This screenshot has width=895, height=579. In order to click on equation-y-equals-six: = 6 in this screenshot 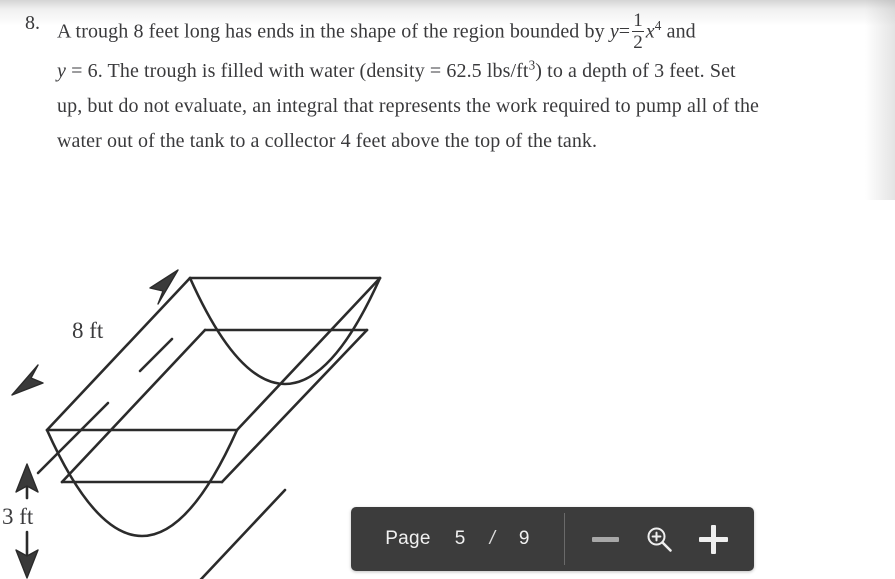, I will do `click(84, 70)`.